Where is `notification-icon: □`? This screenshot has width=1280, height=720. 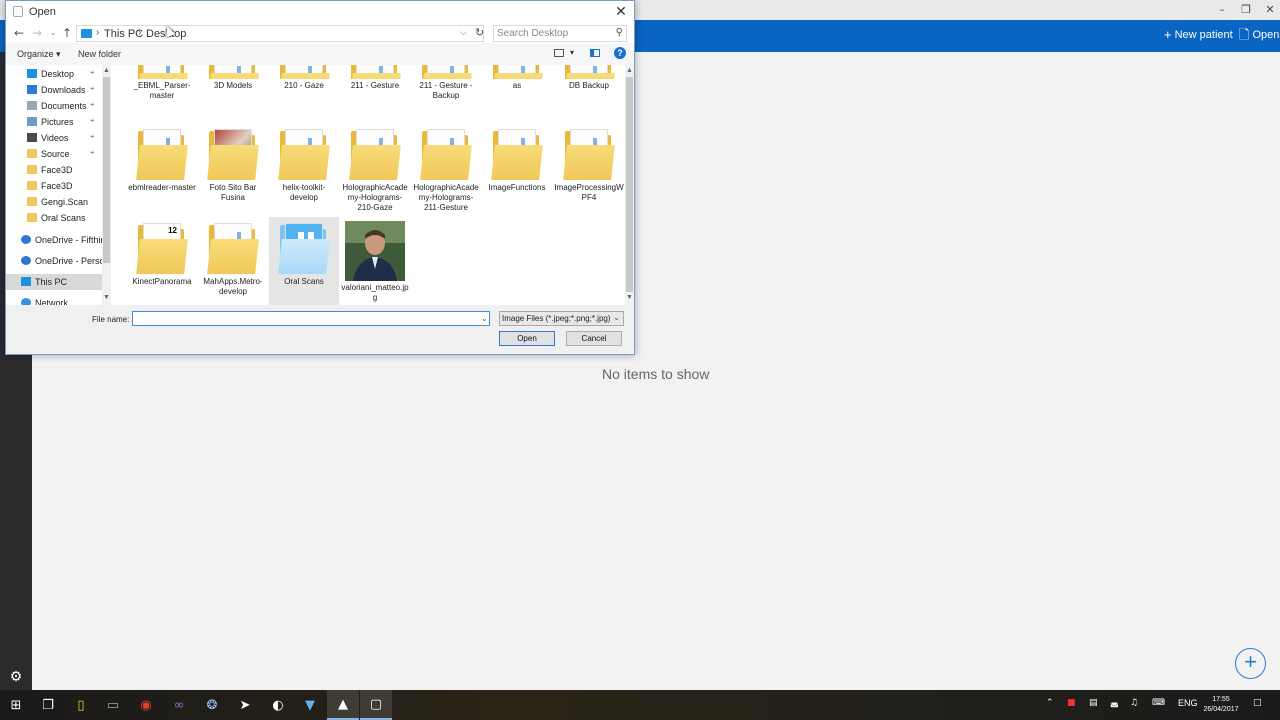
notification-icon: □ is located at coordinates (1257, 703).